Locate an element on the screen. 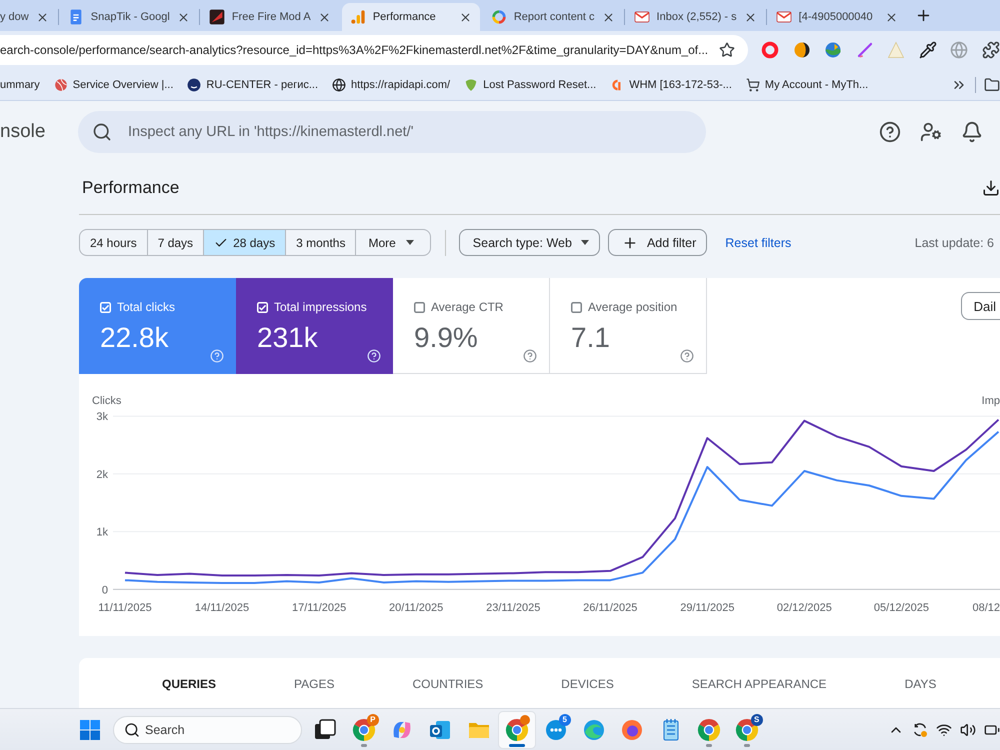 This screenshot has height=750, width=1000. start-icon is located at coordinates (90, 730).